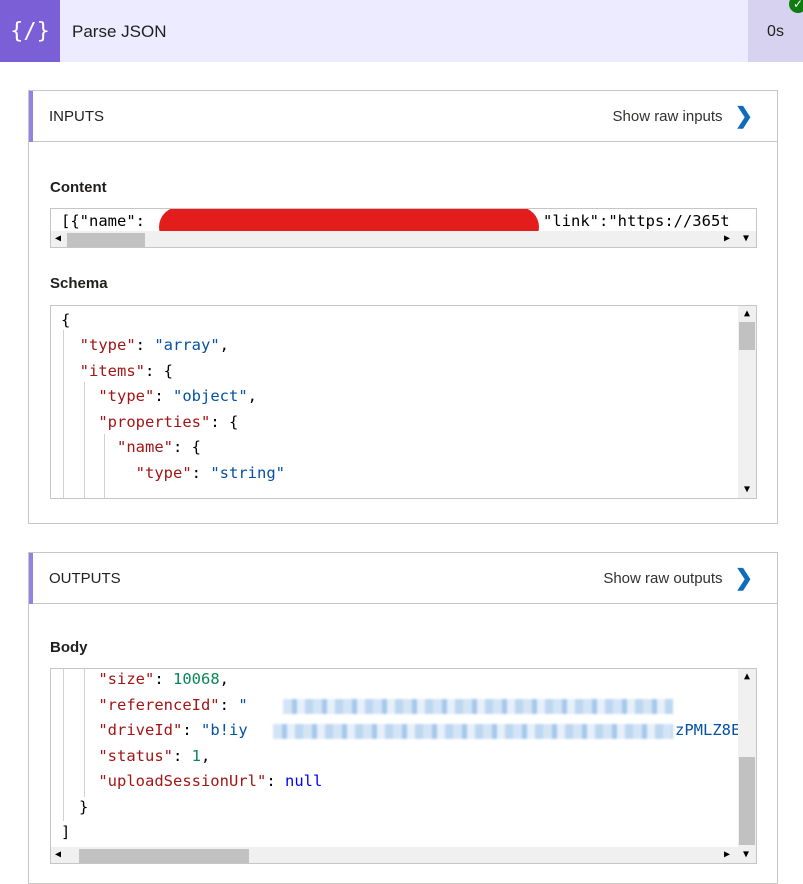 Image resolution: width=803 pixels, height=884 pixels. Describe the element at coordinates (168, 422) in the screenshot. I see `schema-line: "properties": {` at that location.